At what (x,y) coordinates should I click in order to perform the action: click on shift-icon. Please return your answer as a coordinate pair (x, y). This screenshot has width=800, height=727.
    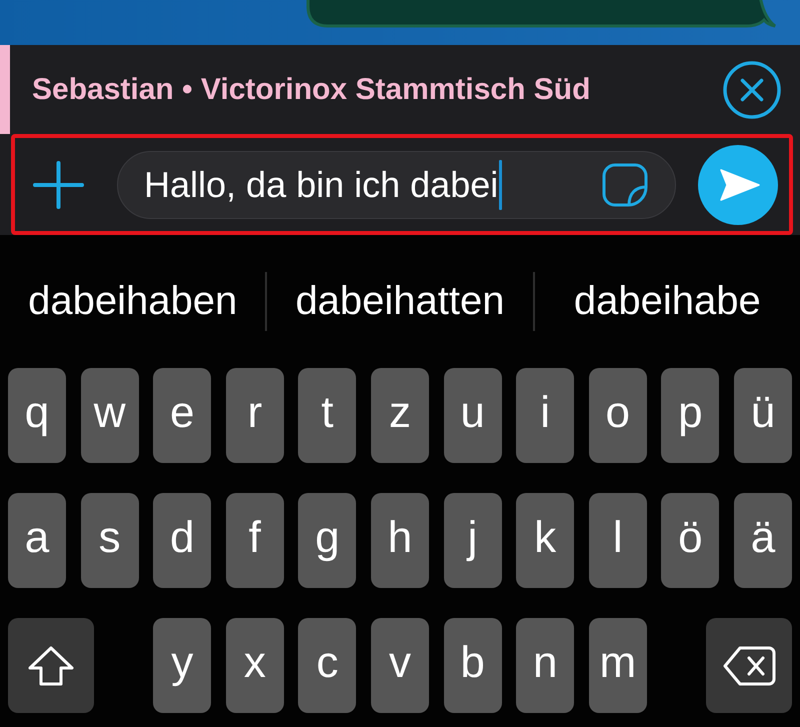
    Looking at the image, I should click on (51, 665).